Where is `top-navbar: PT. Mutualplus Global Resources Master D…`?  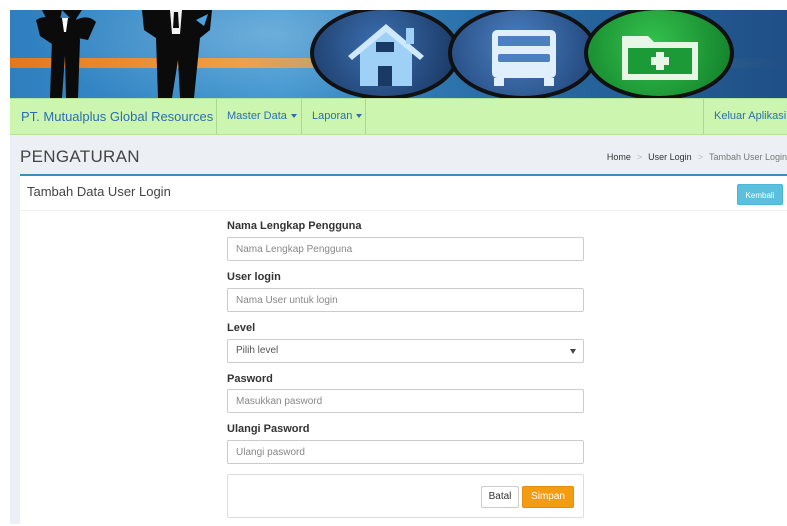
top-navbar: PT. Mutualplus Global Resources Master D… is located at coordinates (398, 116).